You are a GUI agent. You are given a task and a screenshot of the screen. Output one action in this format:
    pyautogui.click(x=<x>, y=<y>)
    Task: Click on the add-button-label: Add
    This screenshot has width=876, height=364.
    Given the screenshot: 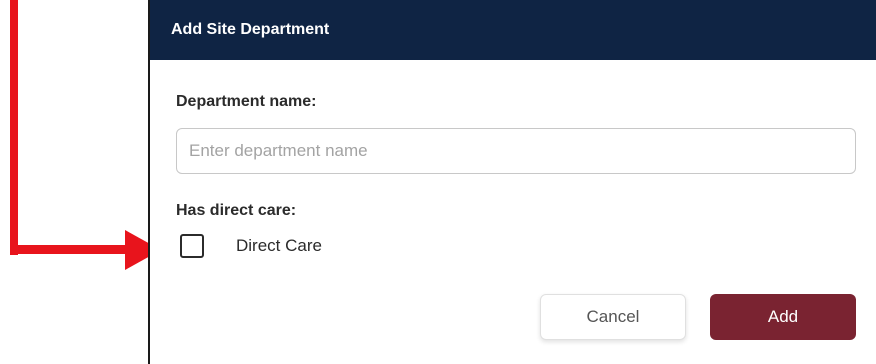 What is the action you would take?
    pyautogui.click(x=783, y=316)
    